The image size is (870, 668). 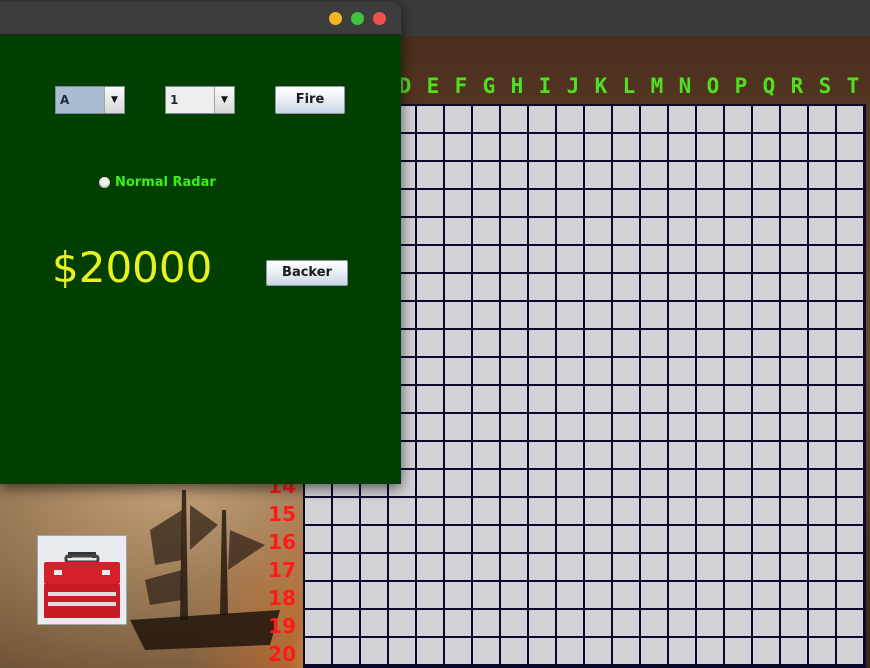 What do you see at coordinates (200, 100) in the screenshot?
I see `row-select: 1 ▼` at bounding box center [200, 100].